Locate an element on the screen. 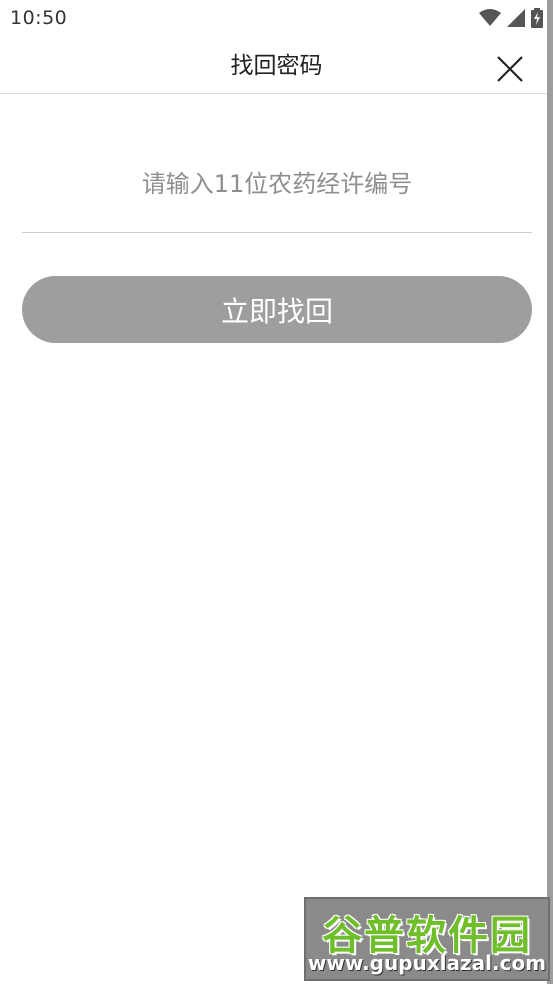 The width and height of the screenshot is (553, 984). page-title: 找回密码 is located at coordinates (276, 66).